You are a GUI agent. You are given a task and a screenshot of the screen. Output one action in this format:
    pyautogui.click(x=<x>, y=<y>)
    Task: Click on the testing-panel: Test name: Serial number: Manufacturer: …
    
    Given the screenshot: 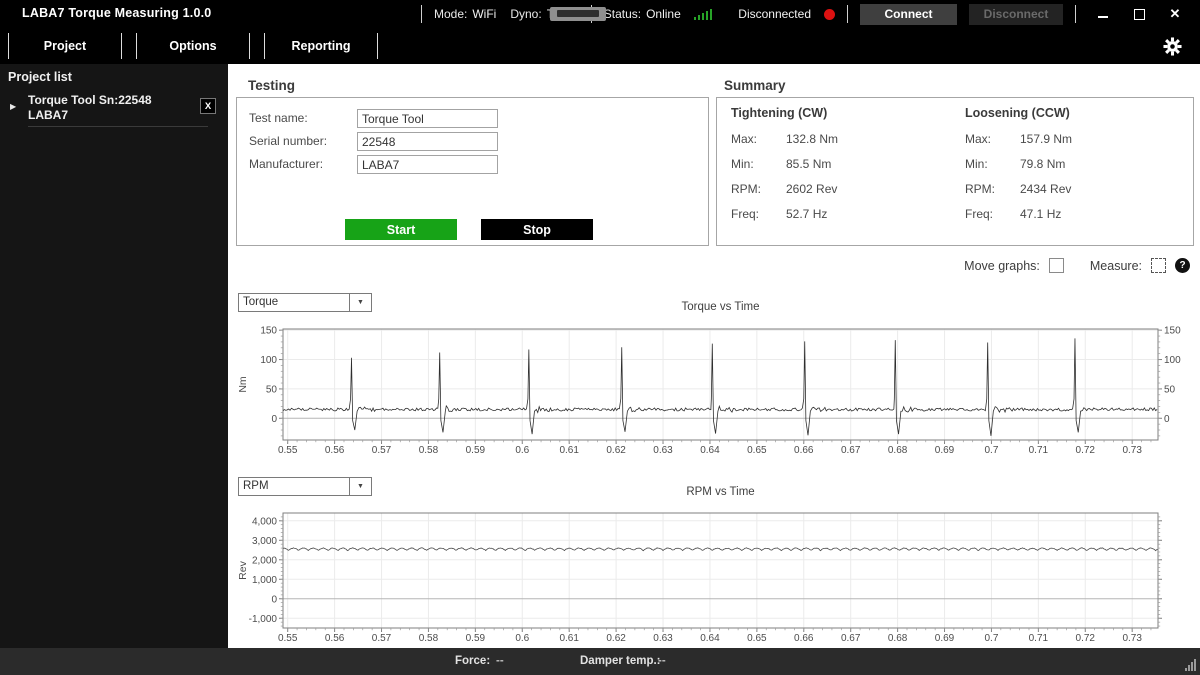 What is the action you would take?
    pyautogui.click(x=472, y=171)
    